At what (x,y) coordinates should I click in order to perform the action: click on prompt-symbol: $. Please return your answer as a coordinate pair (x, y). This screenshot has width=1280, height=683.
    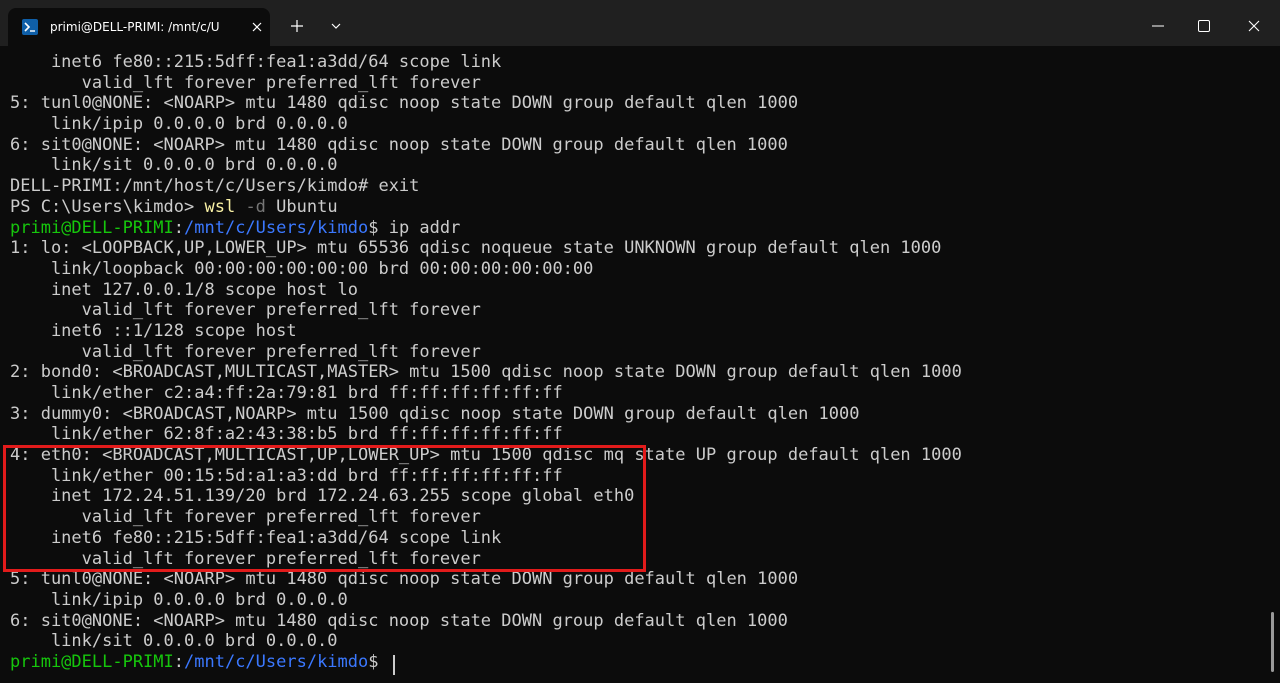
    Looking at the image, I should click on (378, 661).